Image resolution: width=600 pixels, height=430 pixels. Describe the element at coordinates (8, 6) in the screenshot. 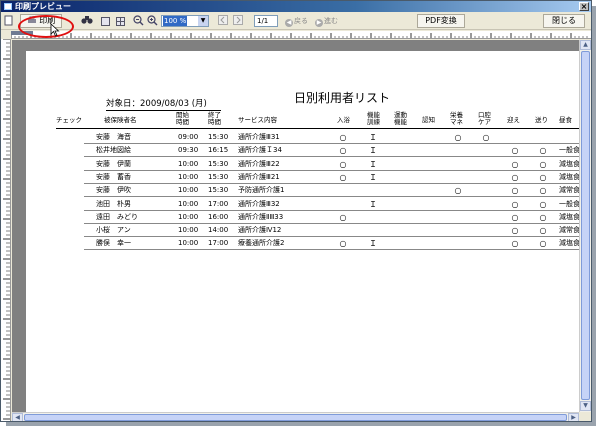

I see `app-icon` at that location.